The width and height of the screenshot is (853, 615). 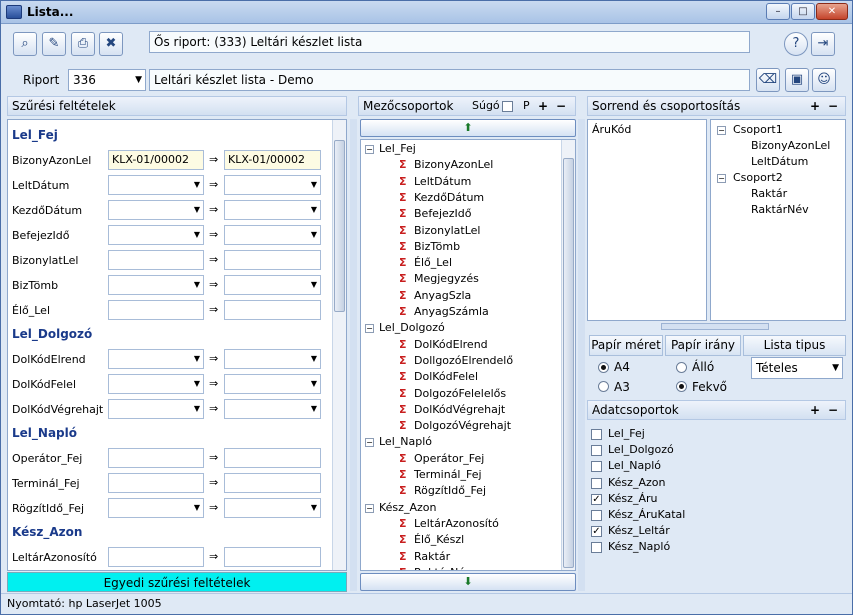 I want to click on group-field: LeltDátum, so click(x=779, y=161).